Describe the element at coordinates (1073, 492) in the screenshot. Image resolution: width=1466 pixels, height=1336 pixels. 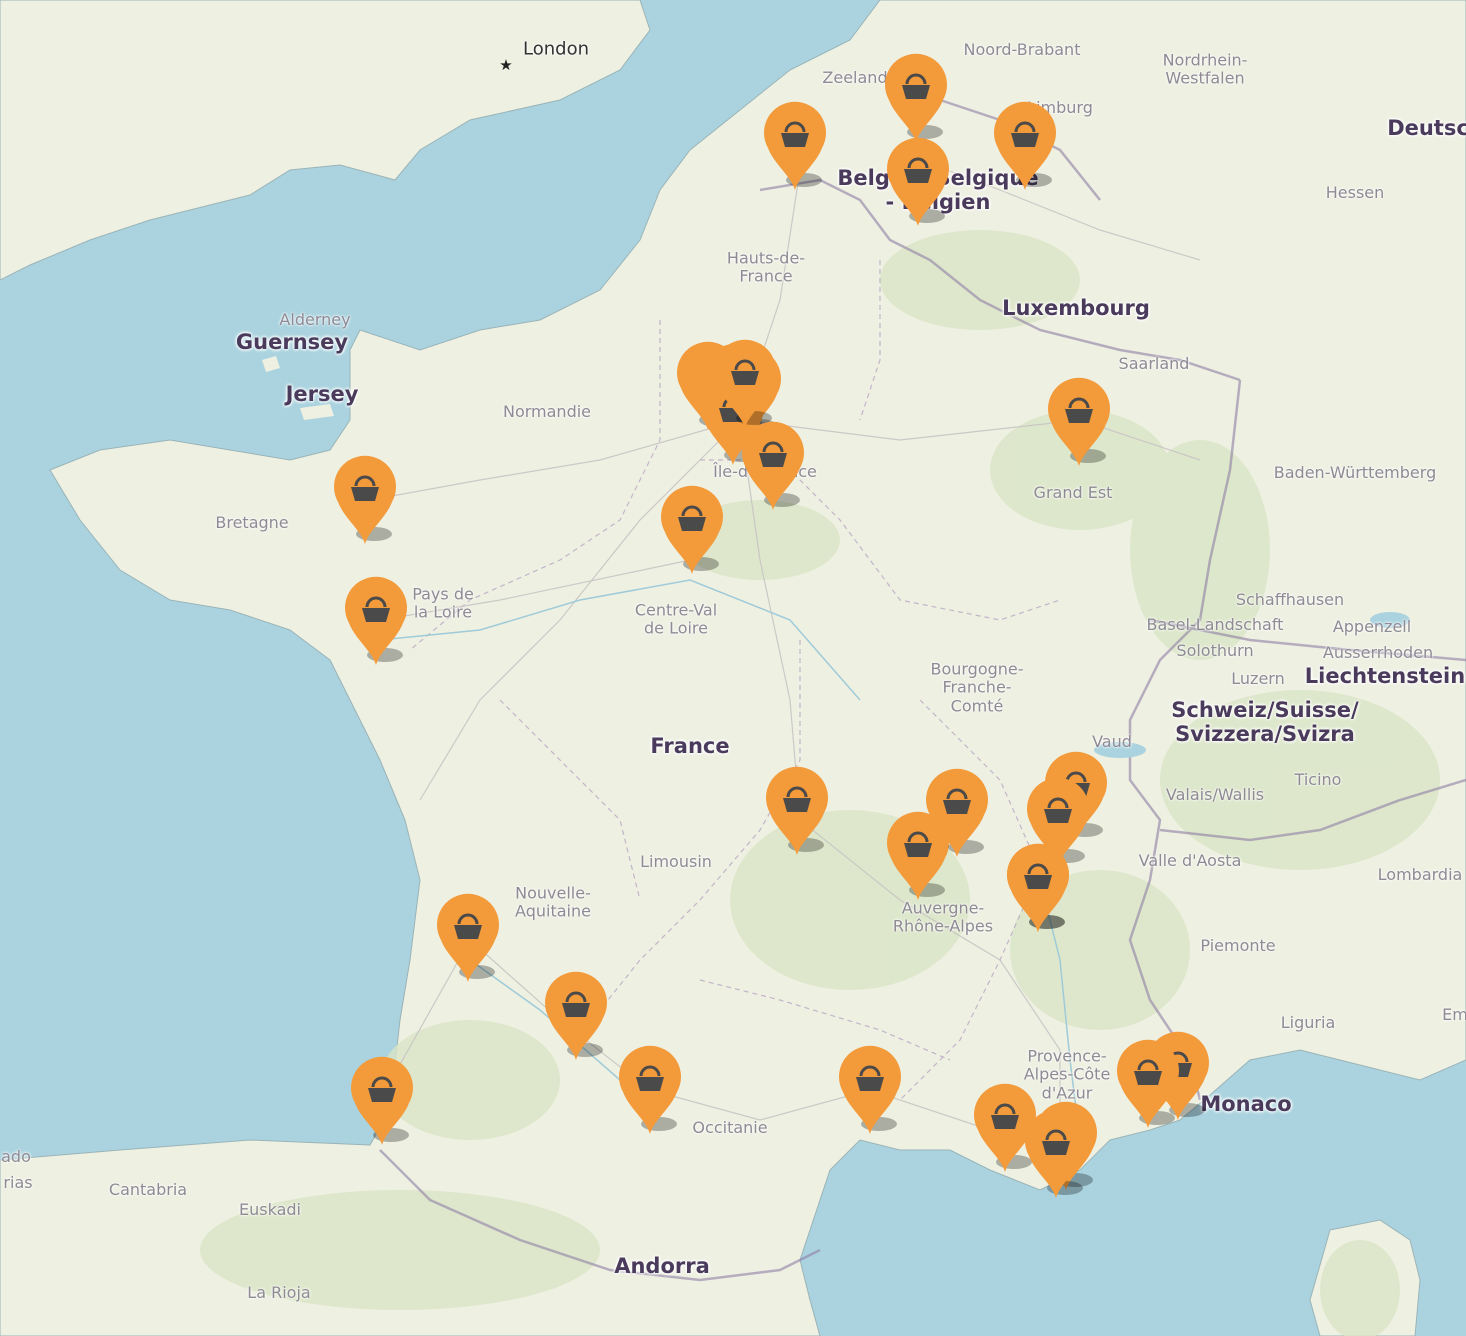
I see `map-label-grand-est: Grand Est` at that location.